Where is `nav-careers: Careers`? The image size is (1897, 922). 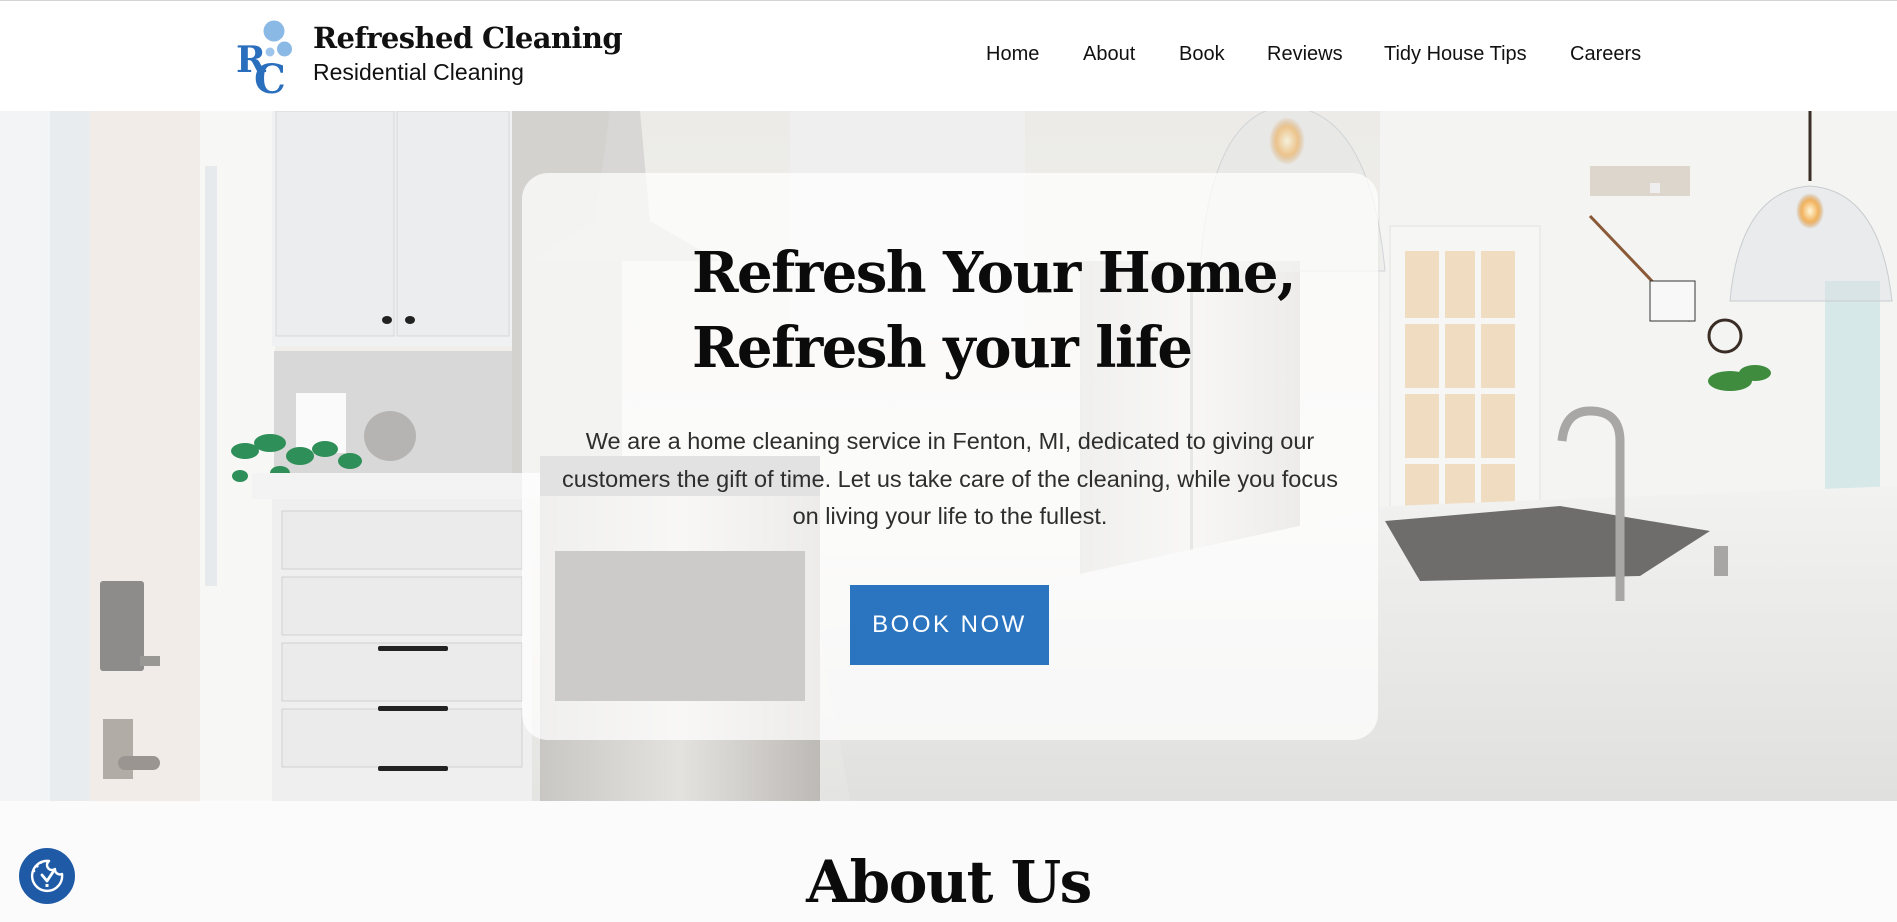 nav-careers: Careers is located at coordinates (1605, 54).